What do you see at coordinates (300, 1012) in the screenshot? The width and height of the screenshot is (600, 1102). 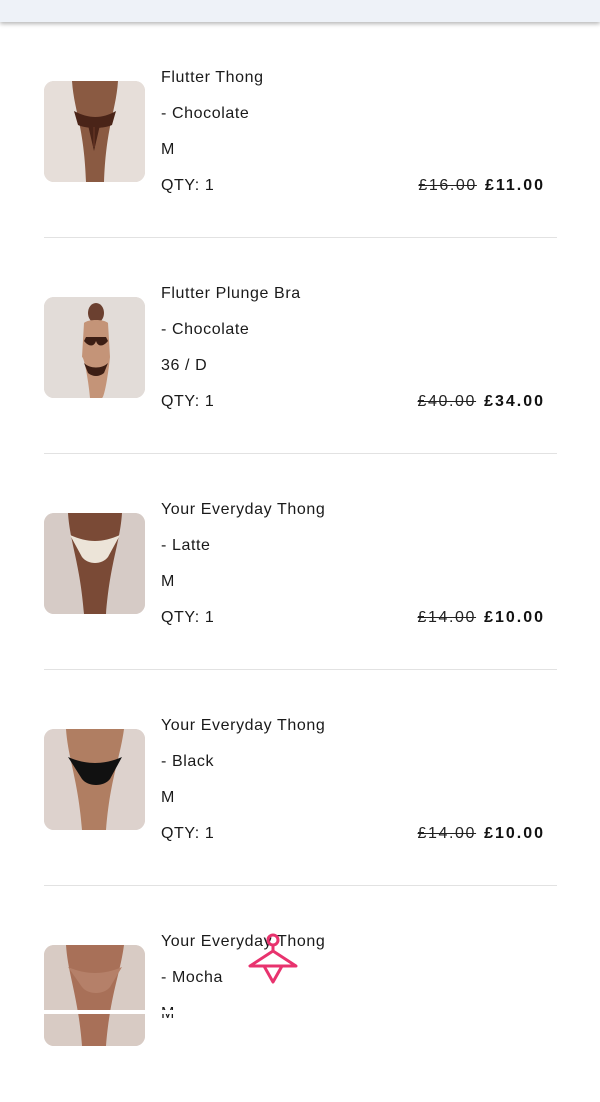 I see `viewport-edge` at bounding box center [300, 1012].